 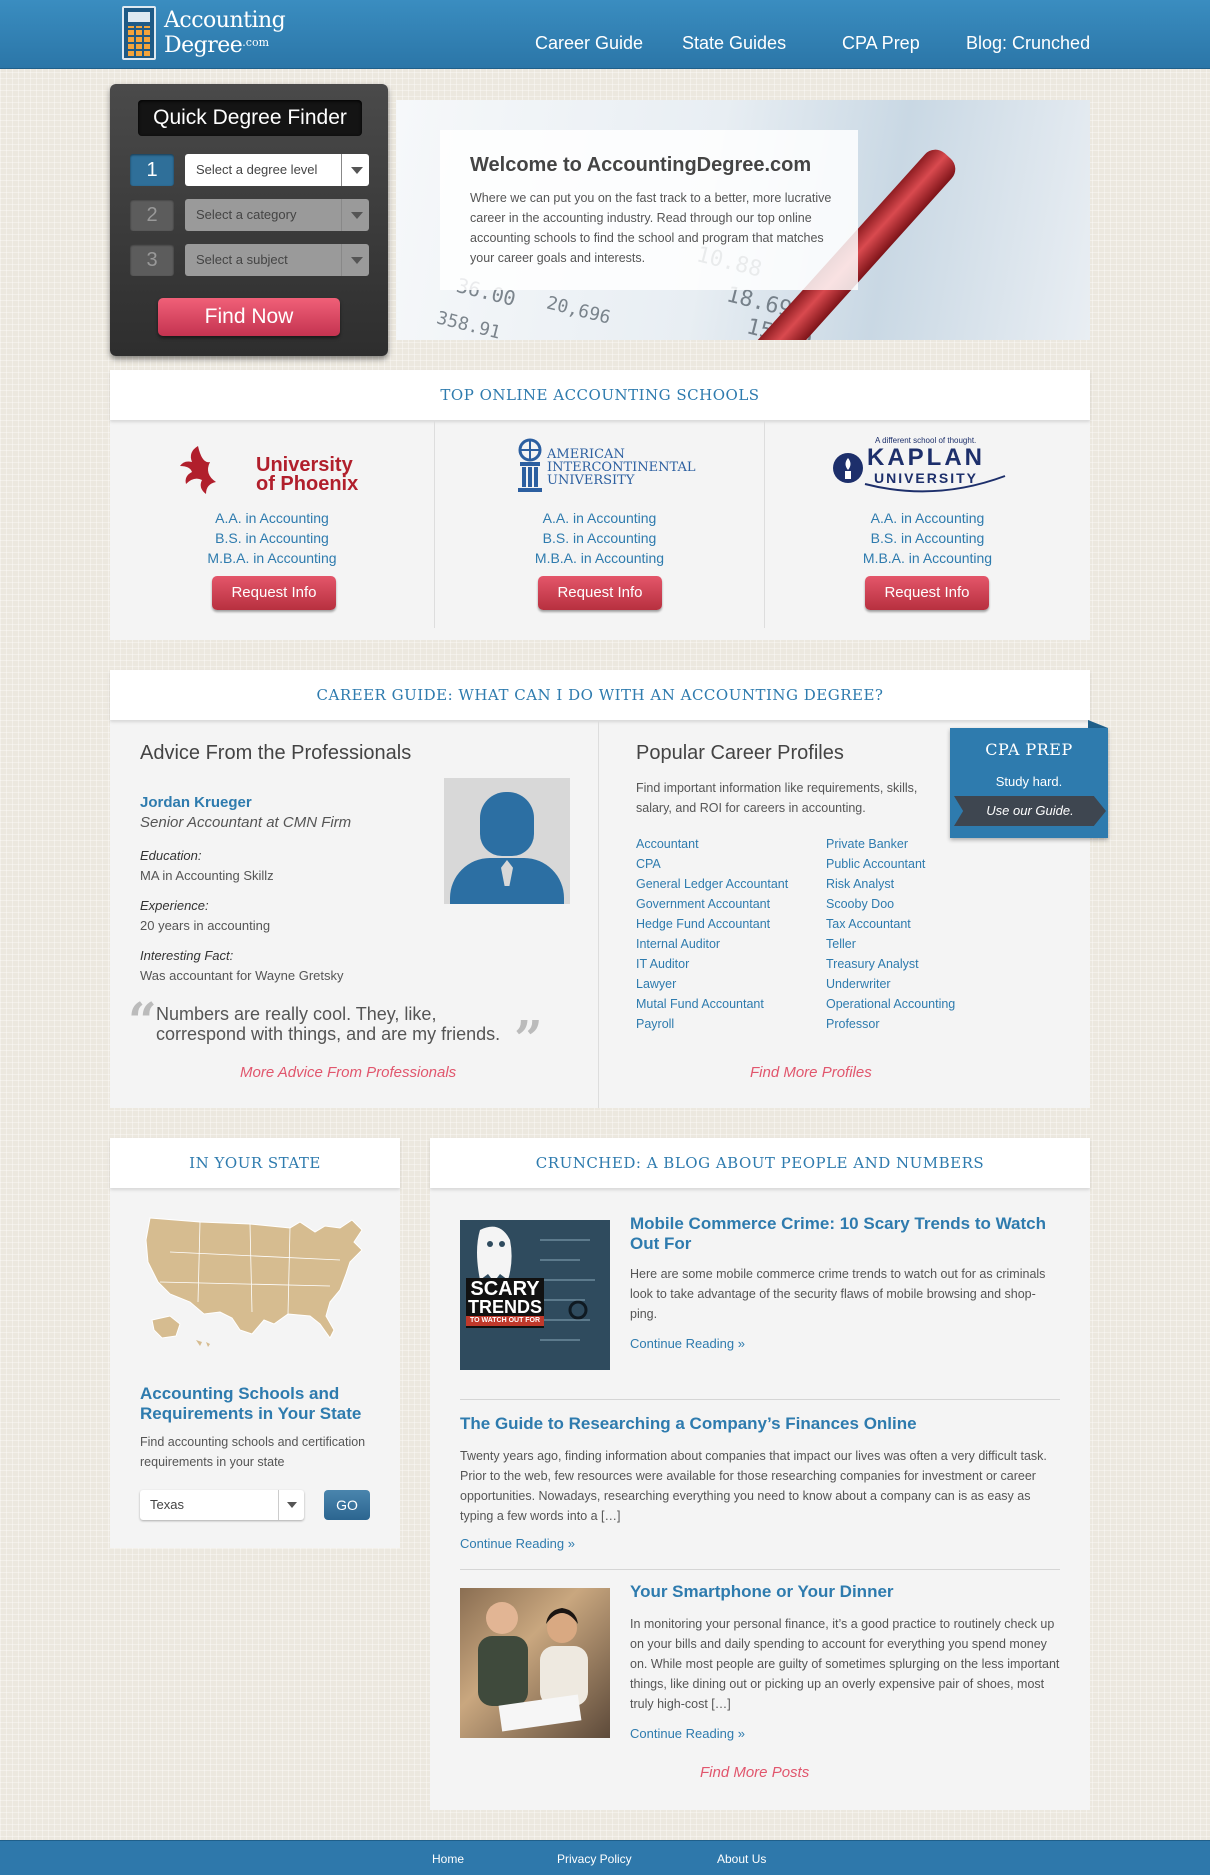 What do you see at coordinates (594, 1859) in the screenshot?
I see `footer-privacy-link: Privacy Policy` at bounding box center [594, 1859].